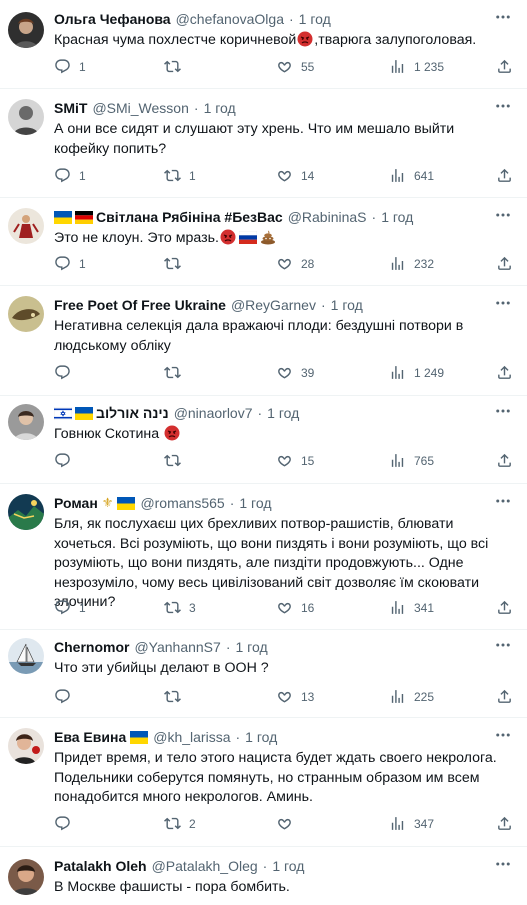 Image resolution: width=527 pixels, height=905 pixels. I want to click on display-name: Світлана Рябініна #БезВас, so click(189, 217).